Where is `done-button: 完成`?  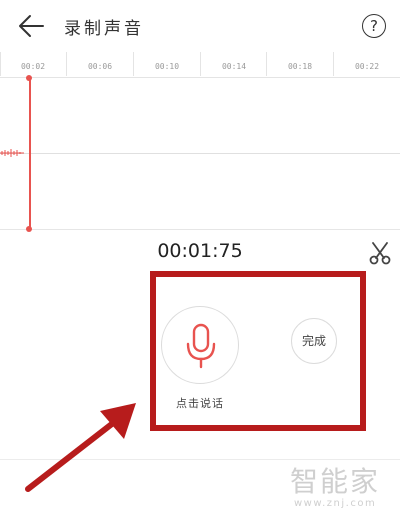 done-button: 完成 is located at coordinates (314, 341).